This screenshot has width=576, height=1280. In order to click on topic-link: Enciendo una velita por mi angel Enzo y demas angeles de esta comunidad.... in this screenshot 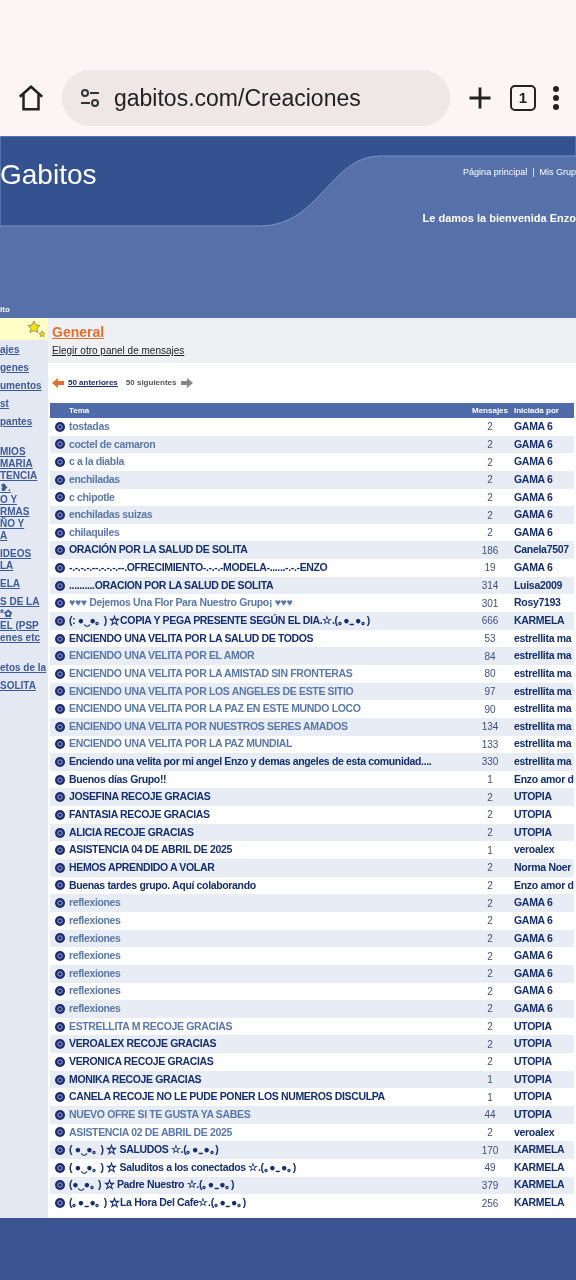, I will do `click(267, 762)`.